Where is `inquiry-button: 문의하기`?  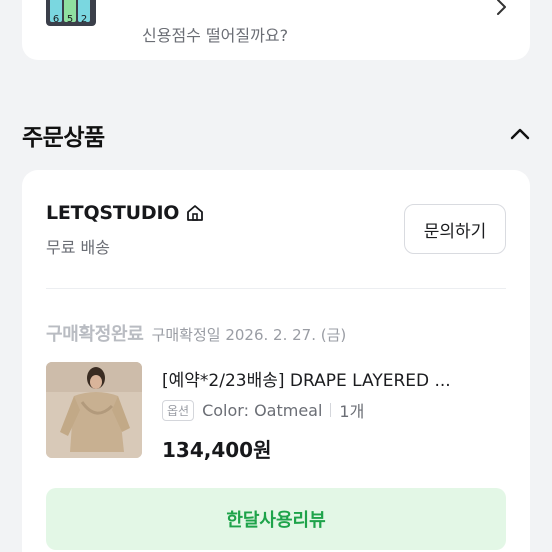
inquiry-button: 문의하기 is located at coordinates (455, 229).